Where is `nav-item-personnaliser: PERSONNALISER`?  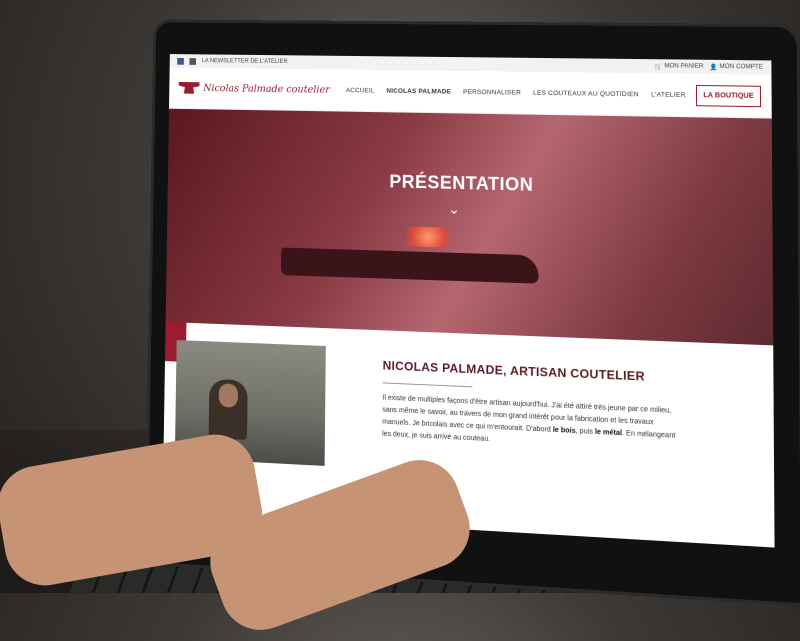
nav-item-personnaliser: PERSONNALISER is located at coordinates (492, 92).